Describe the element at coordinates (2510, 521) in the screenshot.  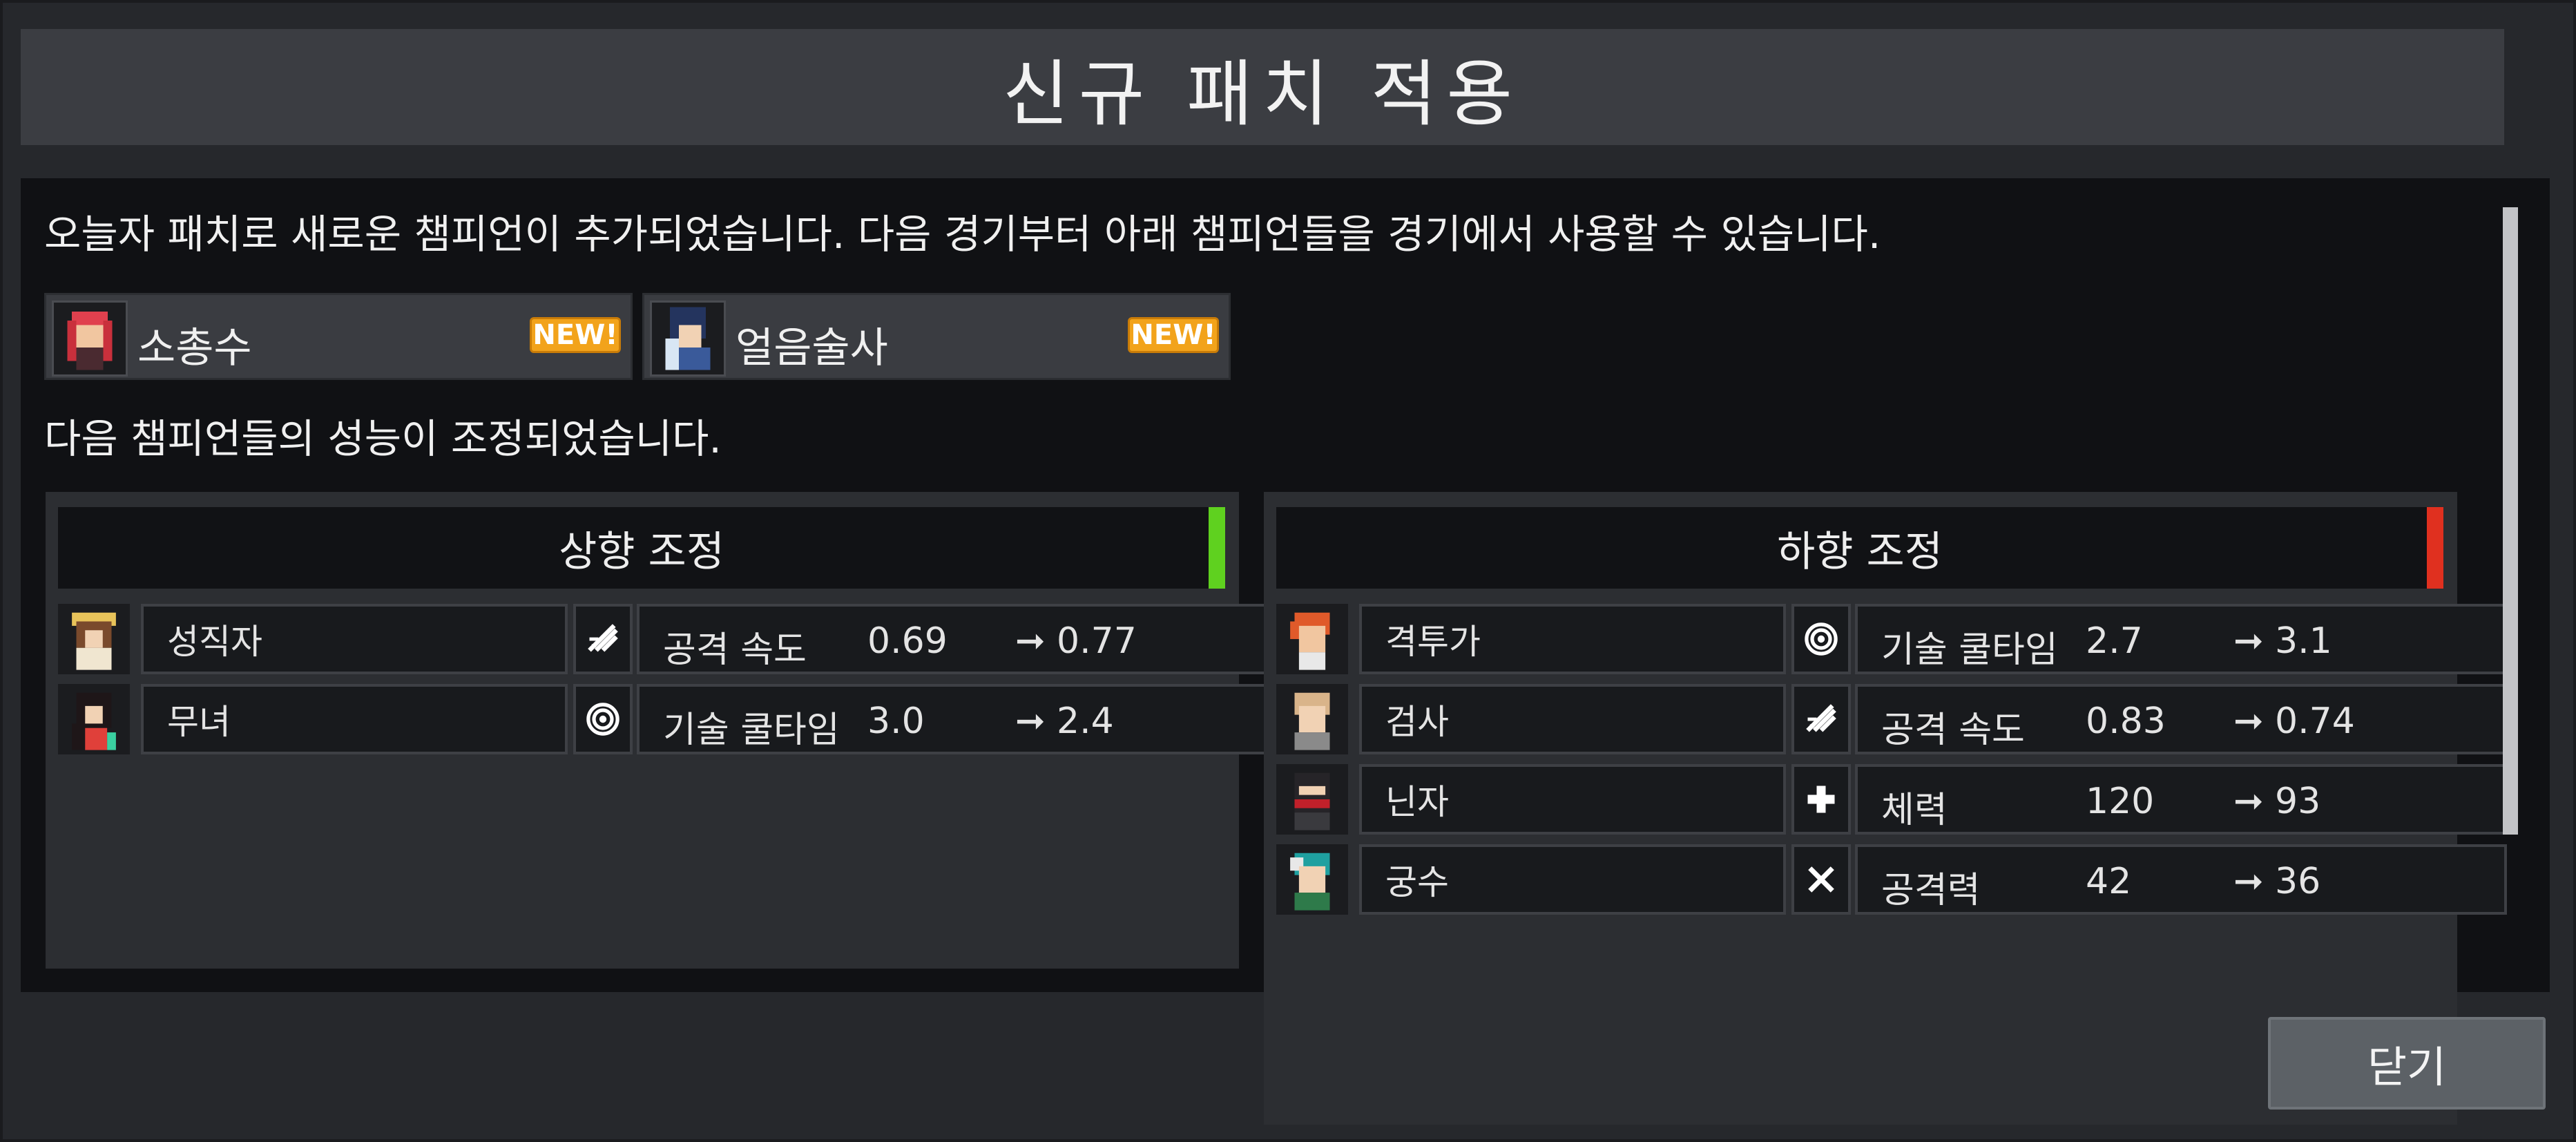
I see `scrollbar` at that location.